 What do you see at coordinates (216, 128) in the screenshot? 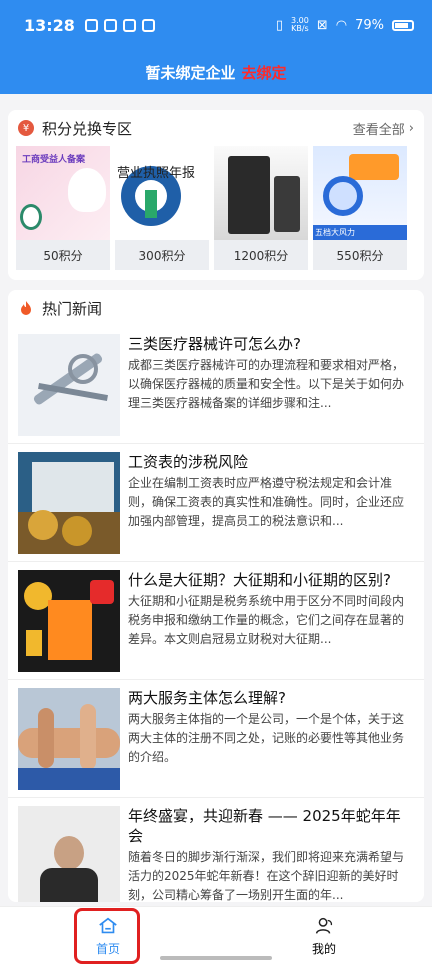
I see `points-section-header: ¥ 积分兑换专区 查看全部 ›` at bounding box center [216, 128].